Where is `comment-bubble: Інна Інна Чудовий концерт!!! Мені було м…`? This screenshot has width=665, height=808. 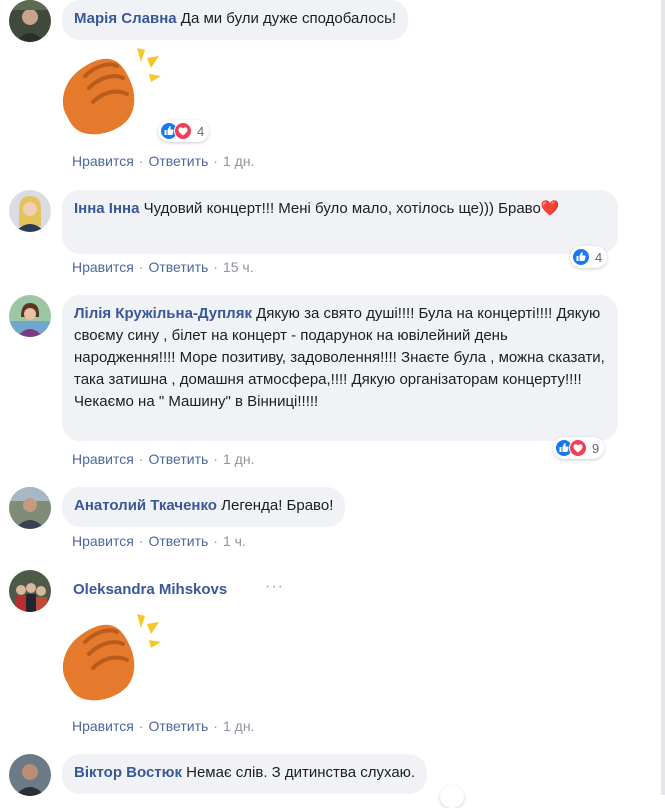 comment-bubble: Інна Інна Чудовий концерт!!! Мені було м… is located at coordinates (340, 222).